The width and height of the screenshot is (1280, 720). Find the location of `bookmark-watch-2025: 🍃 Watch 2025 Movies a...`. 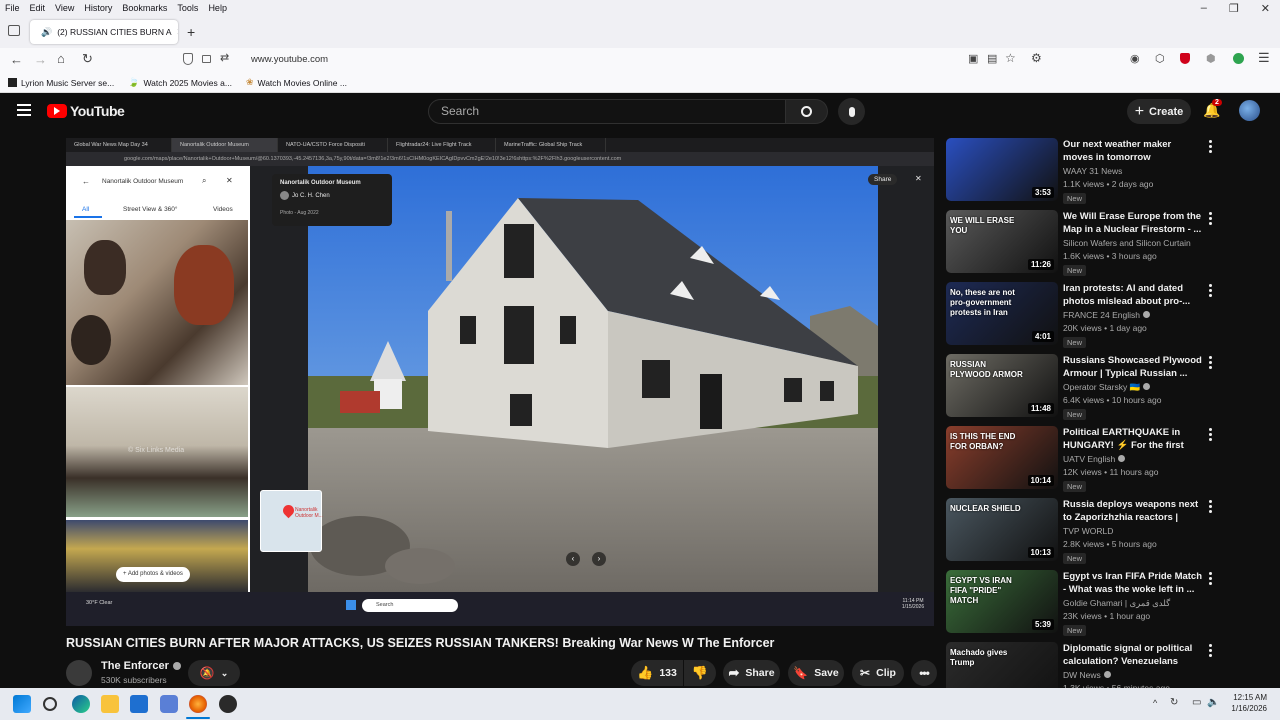

bookmark-watch-2025: 🍃 Watch 2025 Movies a... is located at coordinates (180, 82).